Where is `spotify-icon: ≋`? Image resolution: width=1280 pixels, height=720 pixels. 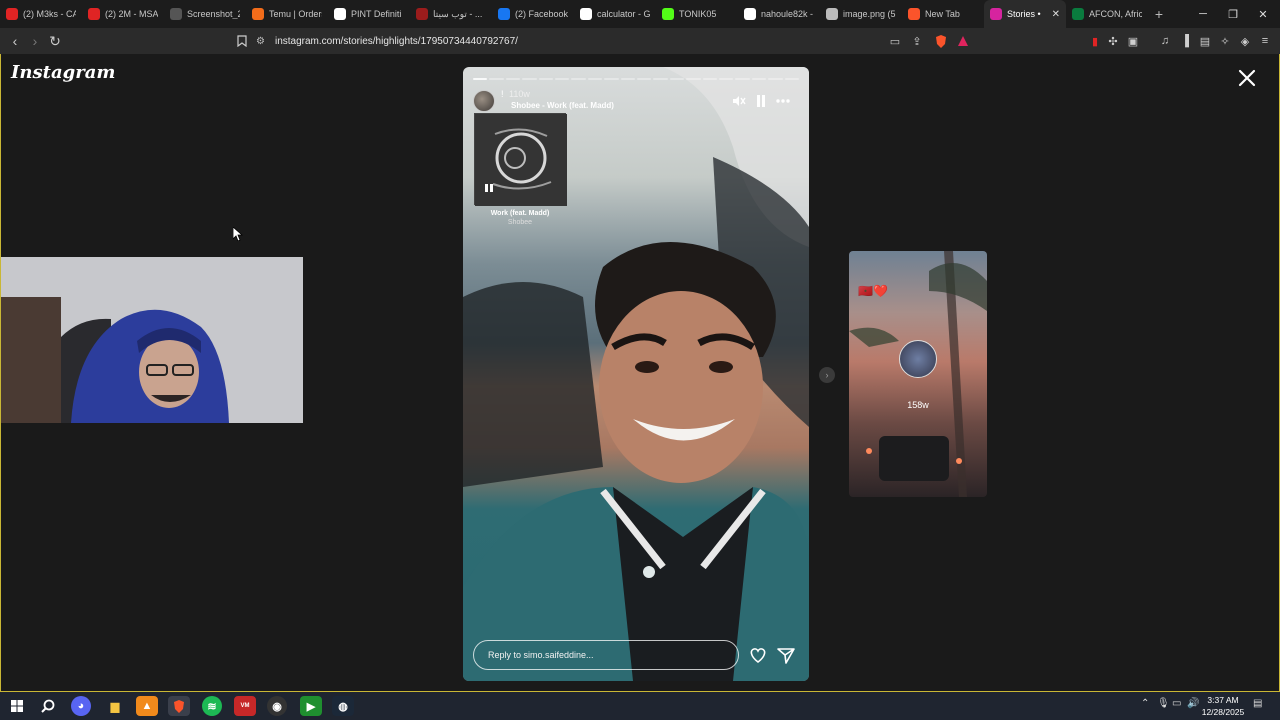 spotify-icon: ≋ is located at coordinates (212, 706).